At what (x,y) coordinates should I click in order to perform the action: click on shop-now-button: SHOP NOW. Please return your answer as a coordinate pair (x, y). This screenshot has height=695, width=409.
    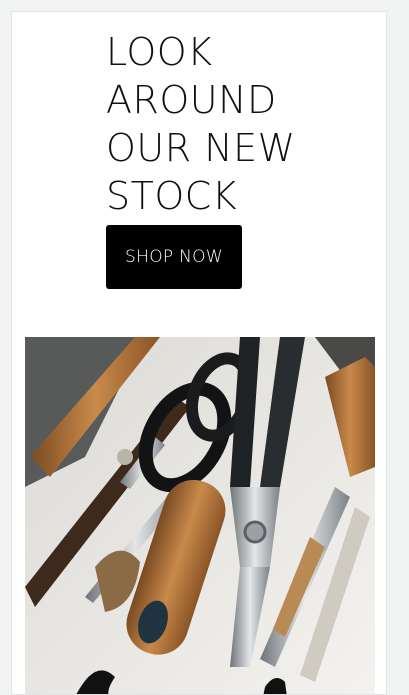
    Looking at the image, I should click on (174, 257).